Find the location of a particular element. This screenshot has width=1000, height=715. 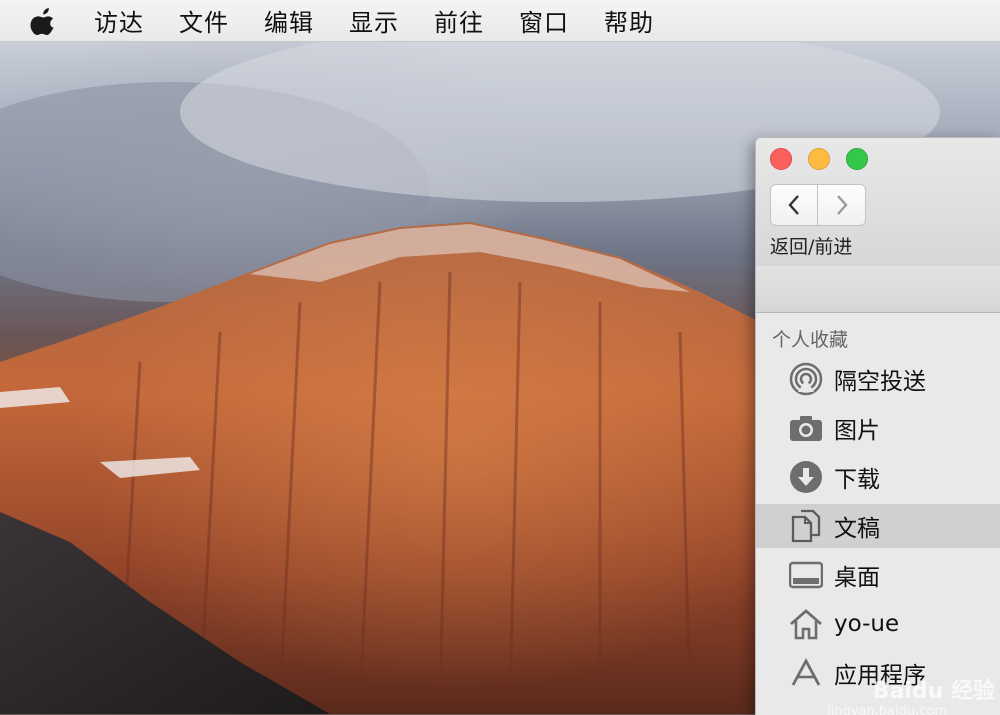

menu-bar: 访达 文件 编辑 显示 前往 窗口 帮助 is located at coordinates (500, 21).